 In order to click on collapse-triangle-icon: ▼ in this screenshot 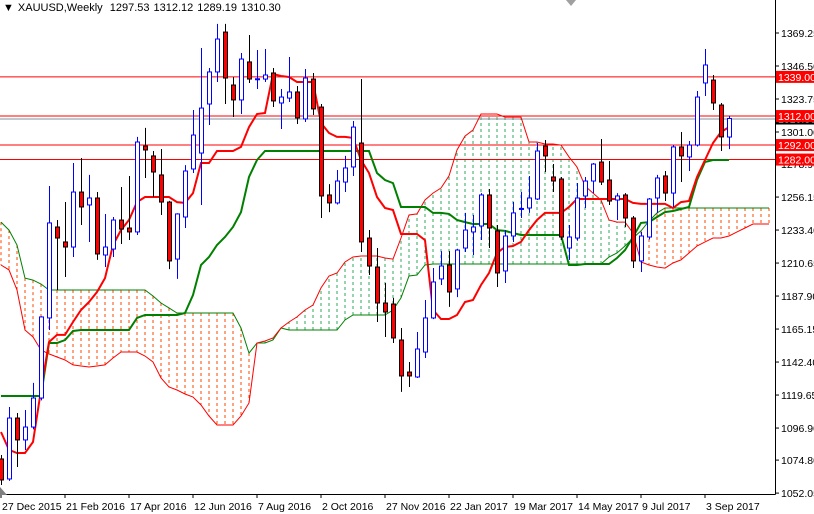, I will do `click(8, 8)`.